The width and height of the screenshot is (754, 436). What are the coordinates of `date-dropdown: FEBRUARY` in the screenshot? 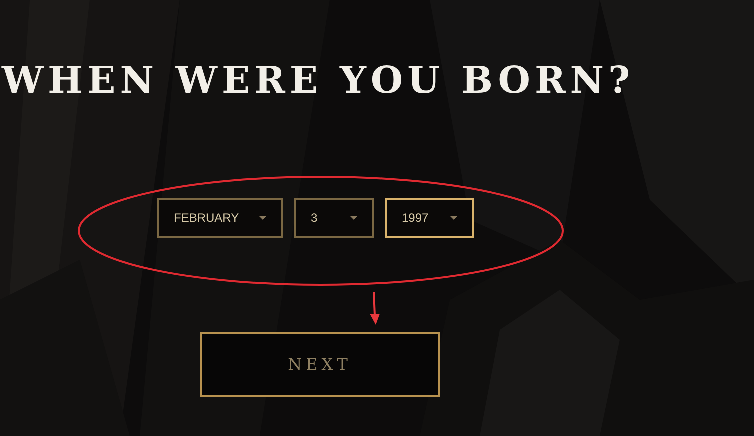 It's located at (220, 218).